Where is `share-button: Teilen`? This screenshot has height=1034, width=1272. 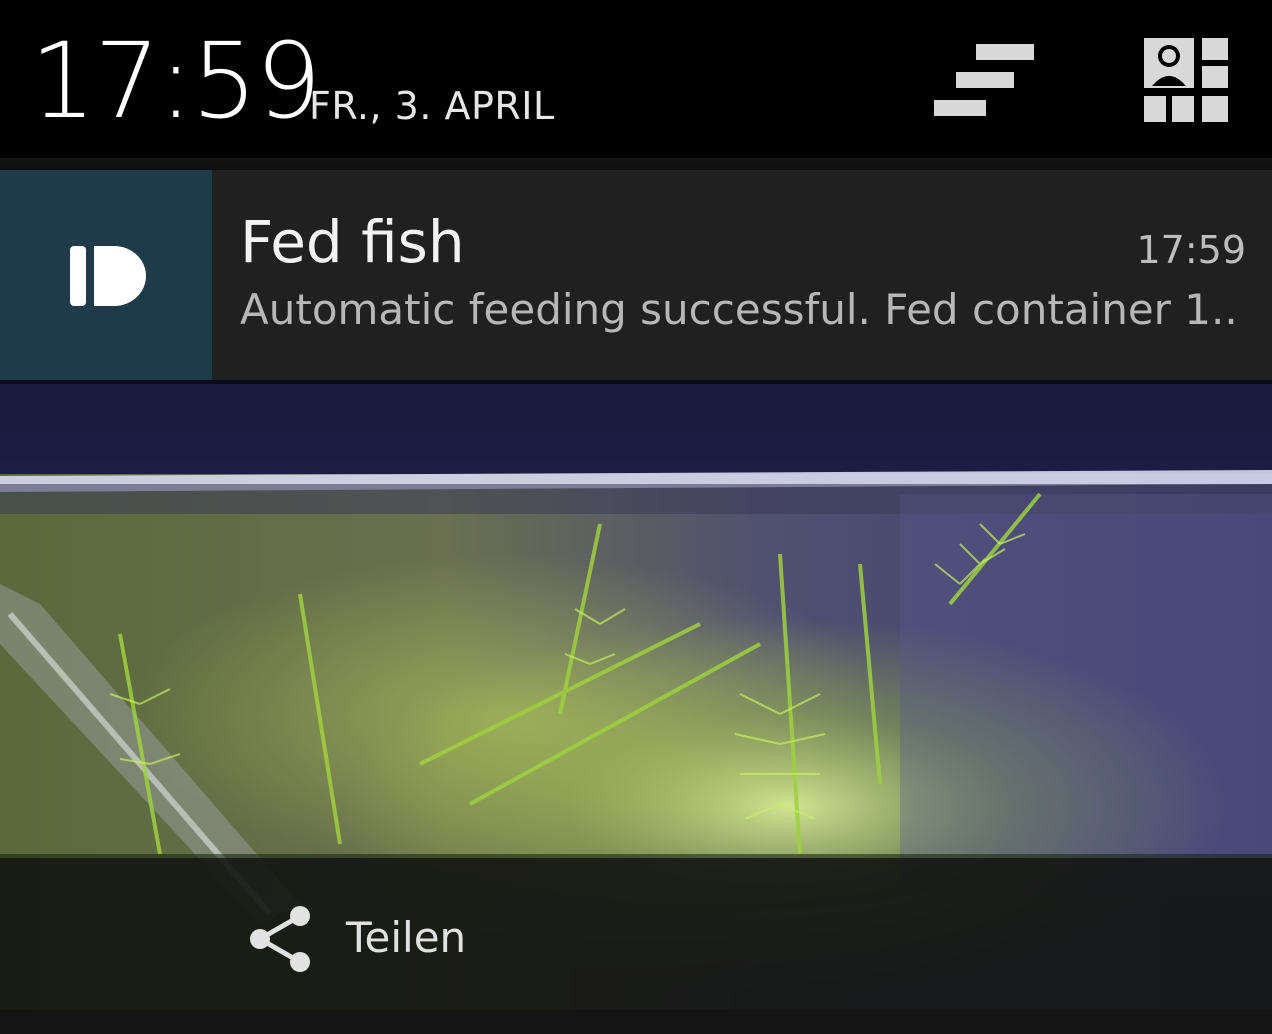
share-button: Teilen is located at coordinates (366, 938).